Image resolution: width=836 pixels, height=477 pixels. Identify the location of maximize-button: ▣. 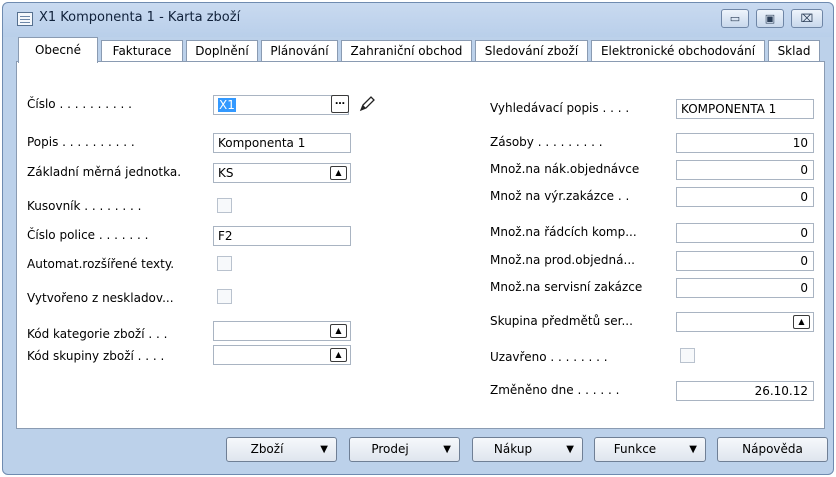
(770, 18).